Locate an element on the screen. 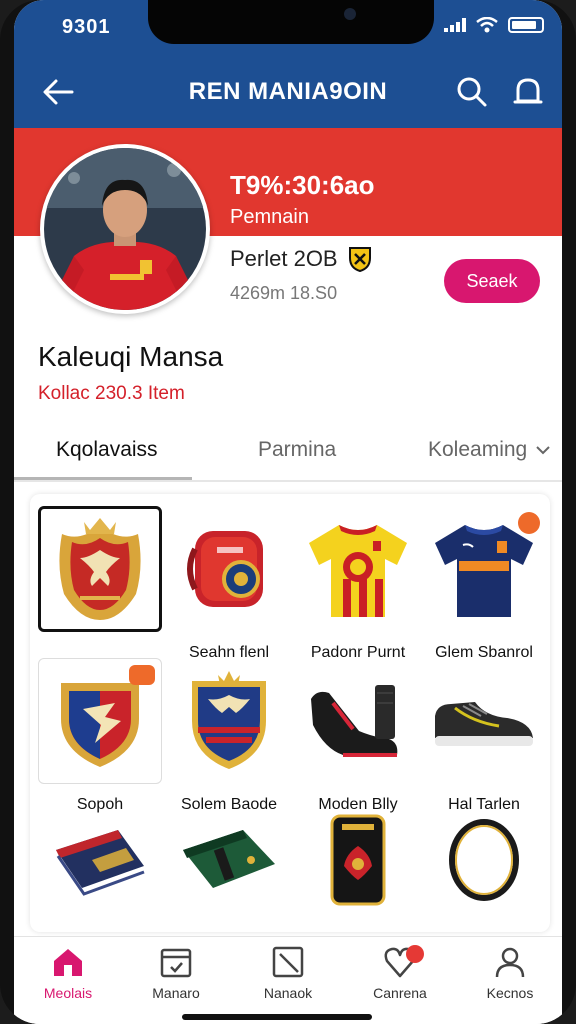 The height and width of the screenshot is (1024, 576). collection-item is located at coordinates (100, 586).